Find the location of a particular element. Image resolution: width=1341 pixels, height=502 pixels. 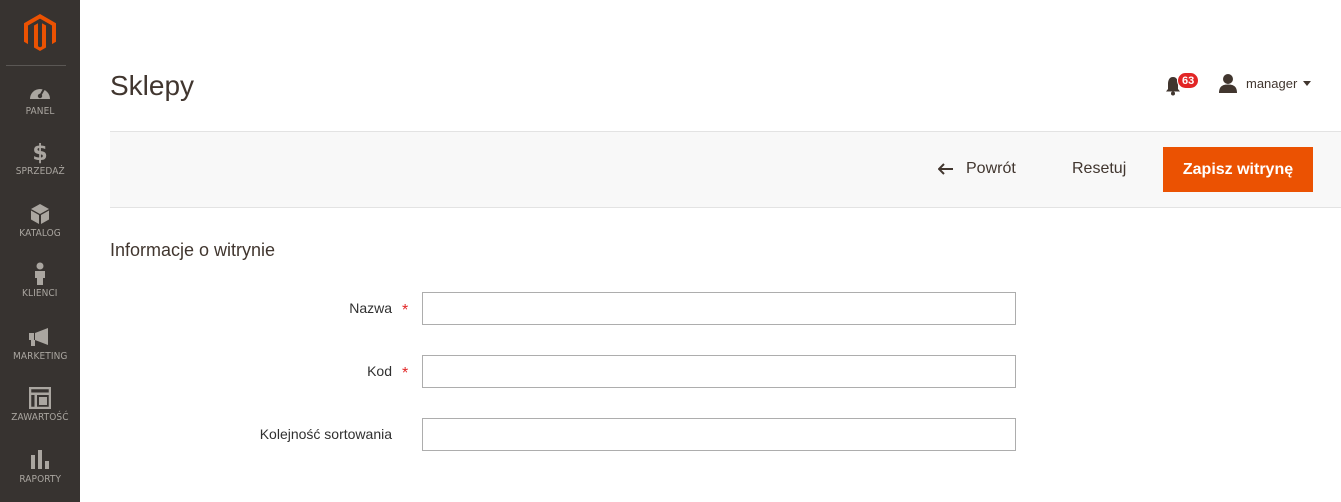

section-title: Informacje o witrynie is located at coordinates (193, 250).